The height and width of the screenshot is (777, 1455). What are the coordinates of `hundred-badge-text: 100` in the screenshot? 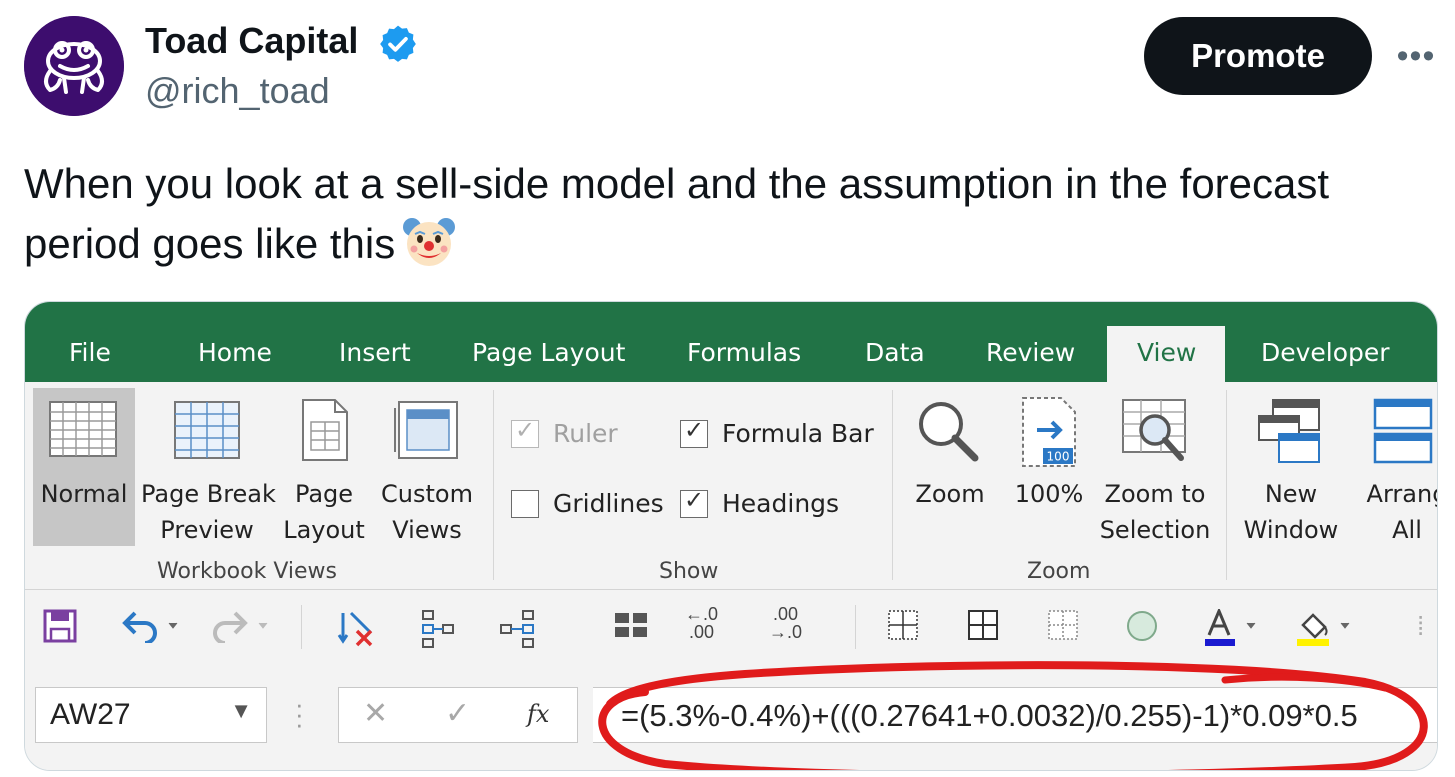 It's located at (1058, 457).